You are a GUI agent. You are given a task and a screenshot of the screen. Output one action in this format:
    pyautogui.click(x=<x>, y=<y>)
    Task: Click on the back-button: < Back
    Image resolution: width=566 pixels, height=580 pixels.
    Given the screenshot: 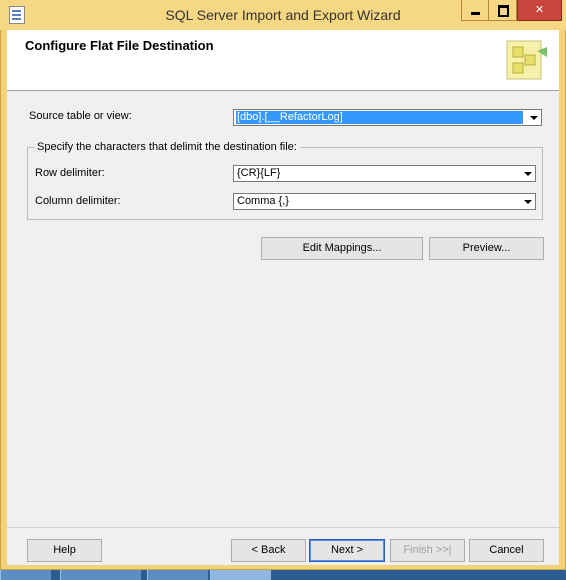 What is the action you would take?
    pyautogui.click(x=268, y=550)
    